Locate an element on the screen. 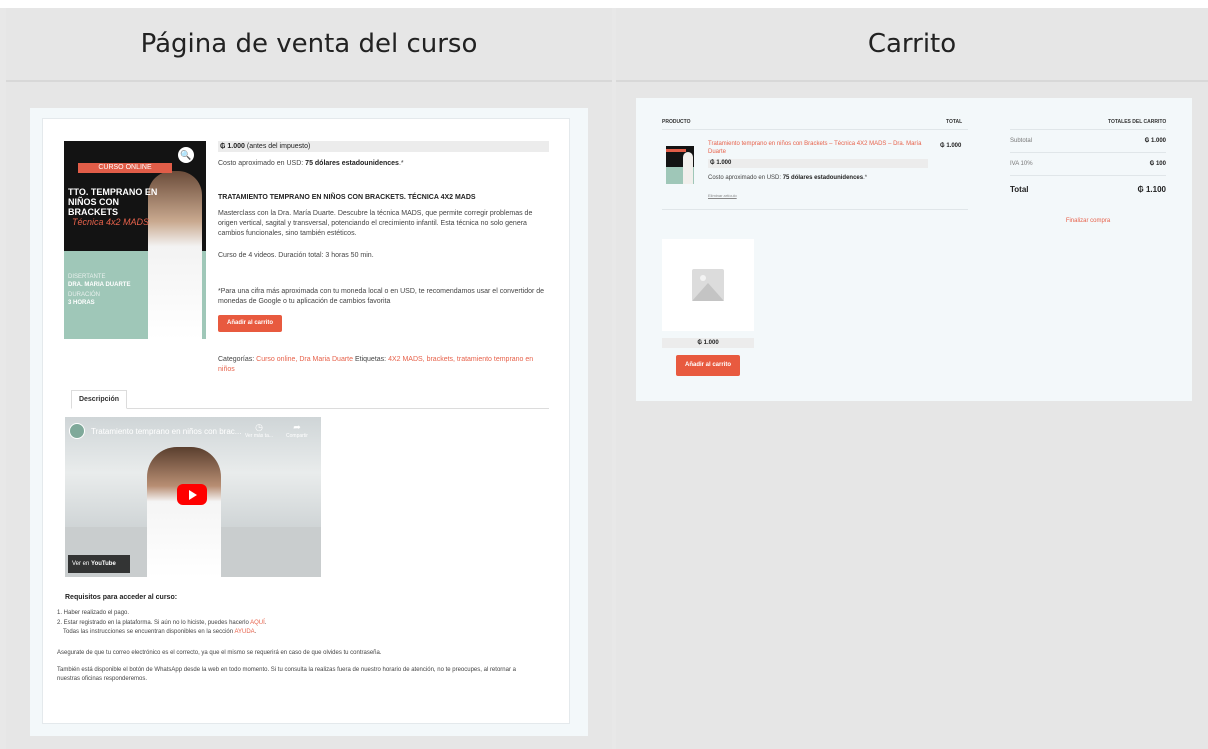 This screenshot has width=1208, height=749. lecturer-label: DISERTANTE is located at coordinates (87, 277).